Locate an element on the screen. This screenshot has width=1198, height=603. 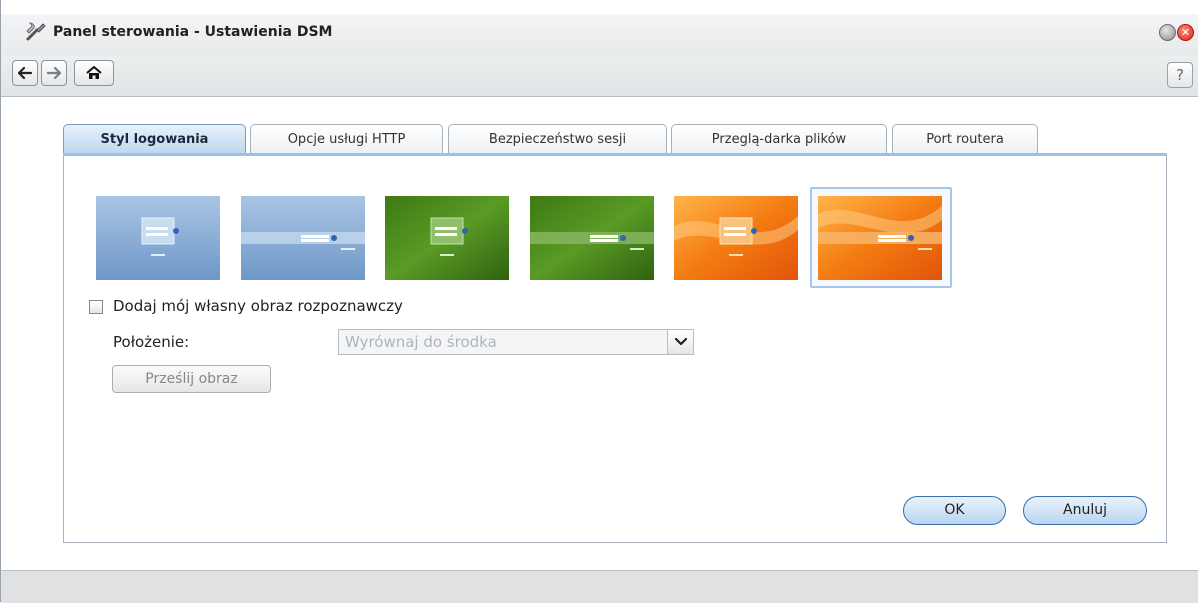
login-style-green-bar is located at coordinates (592, 238).